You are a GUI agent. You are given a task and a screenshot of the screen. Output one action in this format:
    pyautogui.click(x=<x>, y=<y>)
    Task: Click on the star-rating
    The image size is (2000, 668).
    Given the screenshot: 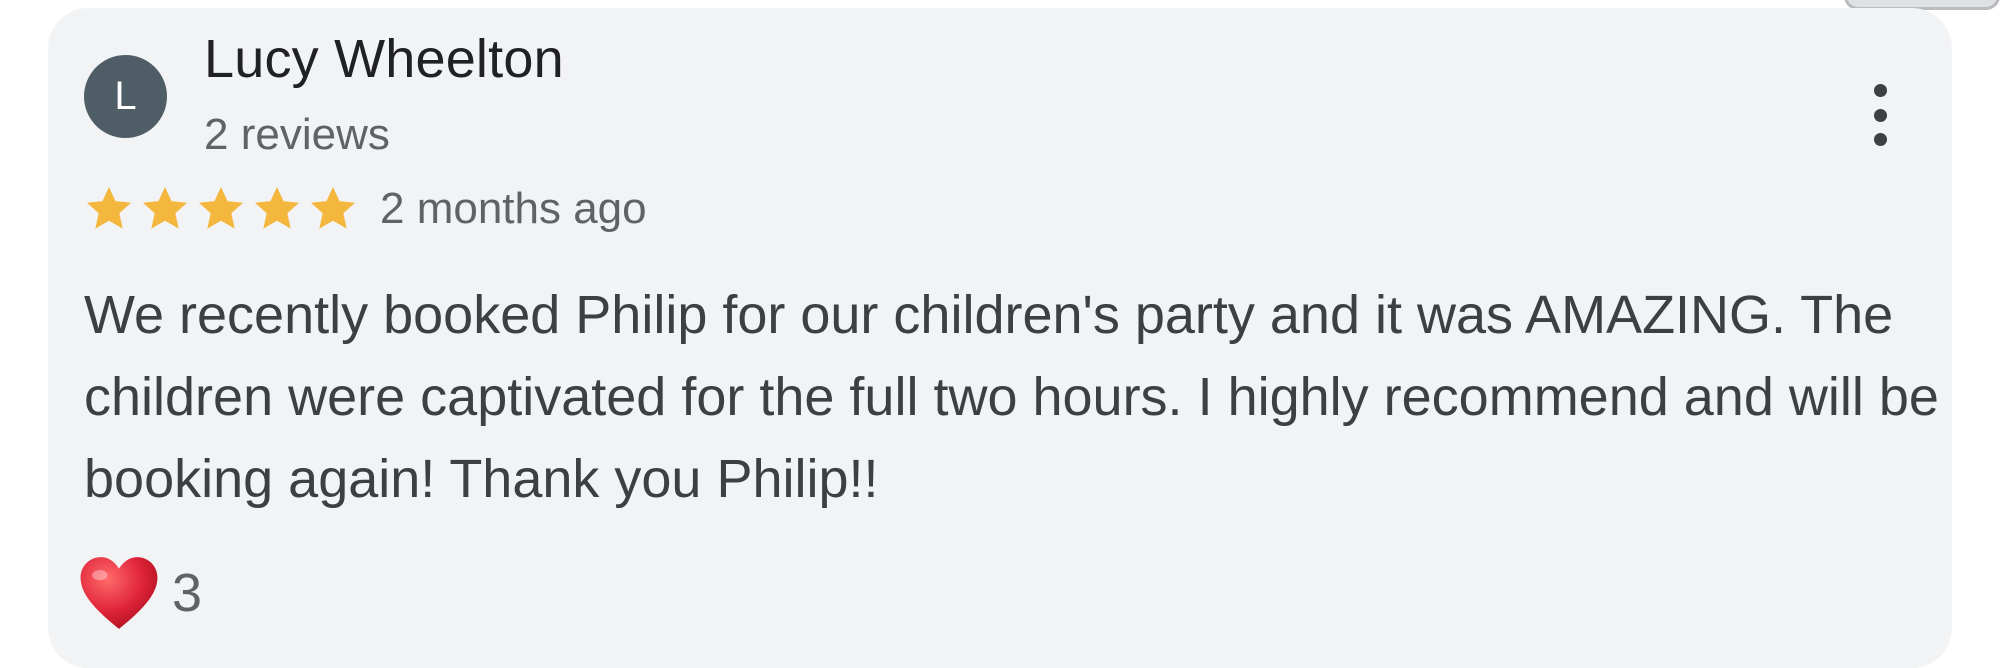 What is the action you would take?
    pyautogui.click(x=221, y=210)
    